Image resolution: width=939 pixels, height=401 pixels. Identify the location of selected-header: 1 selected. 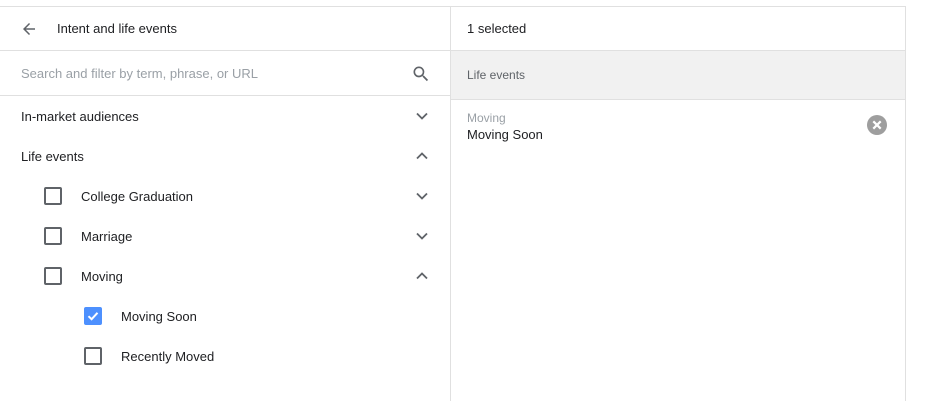
(678, 29).